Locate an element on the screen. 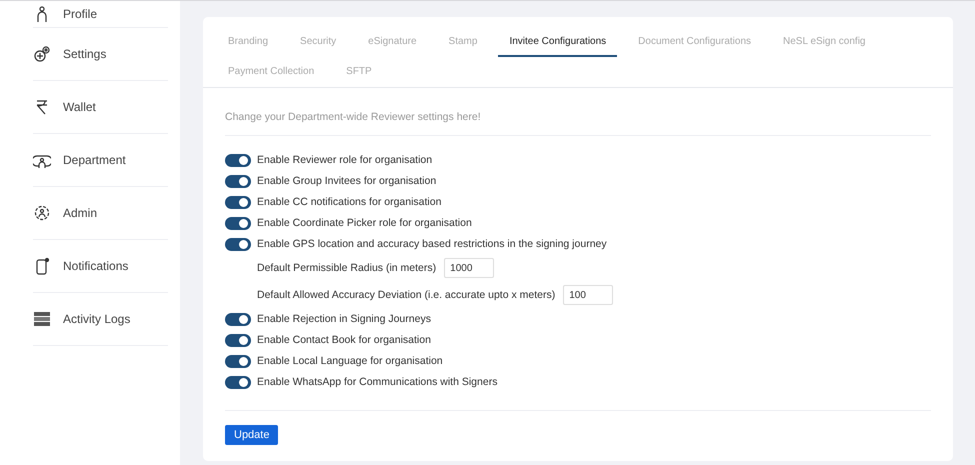  field-label: Default Permissible Radius (in meters) is located at coordinates (346, 268).